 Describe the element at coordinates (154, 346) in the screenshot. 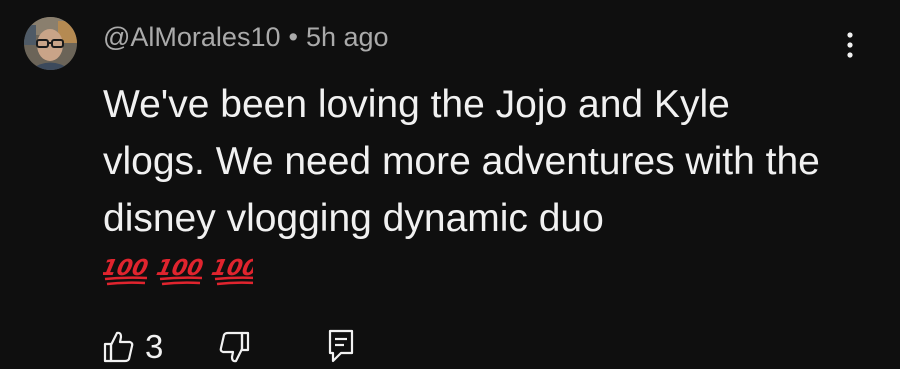

I see `like-count: 3` at that location.